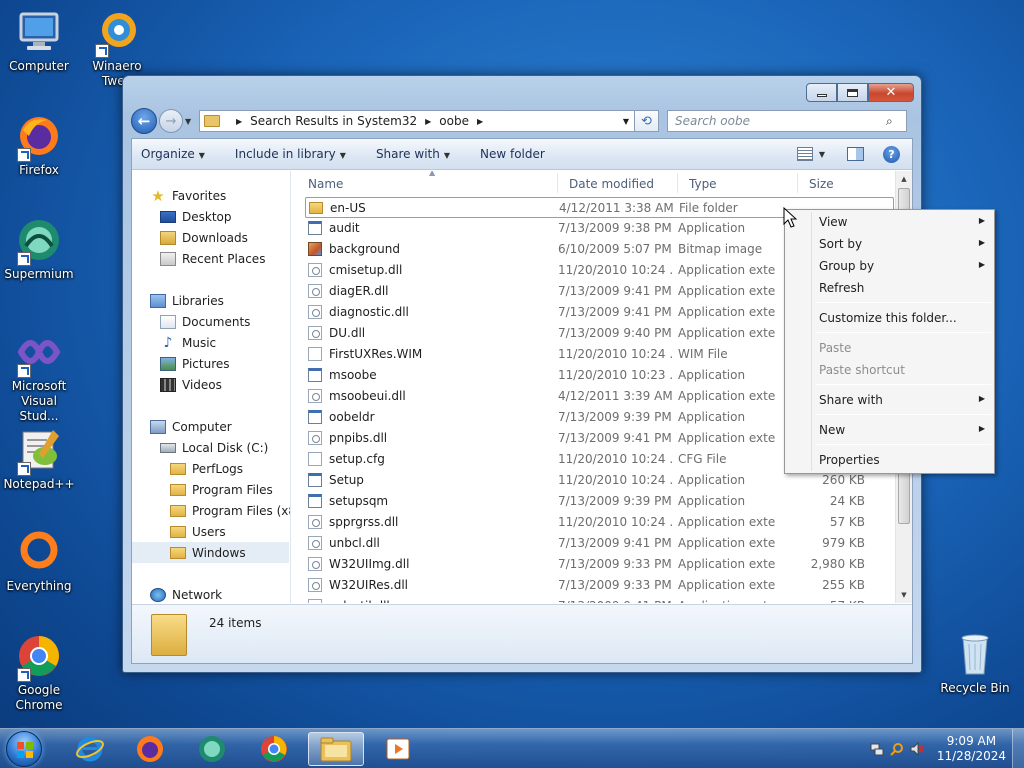 The image size is (1024, 768). What do you see at coordinates (171, 121) in the screenshot?
I see `forward-button: →` at bounding box center [171, 121].